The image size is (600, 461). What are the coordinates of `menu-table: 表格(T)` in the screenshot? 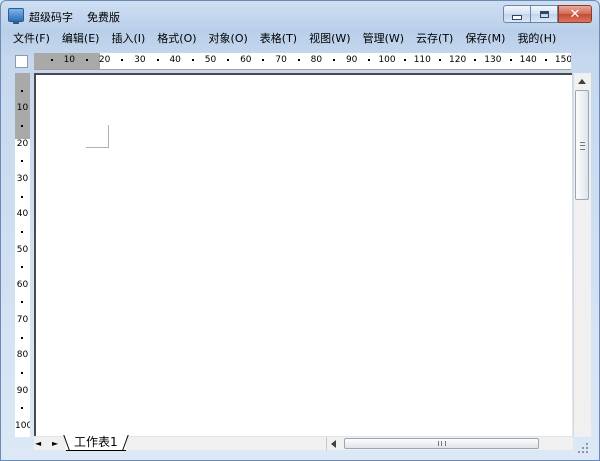 It's located at (278, 39).